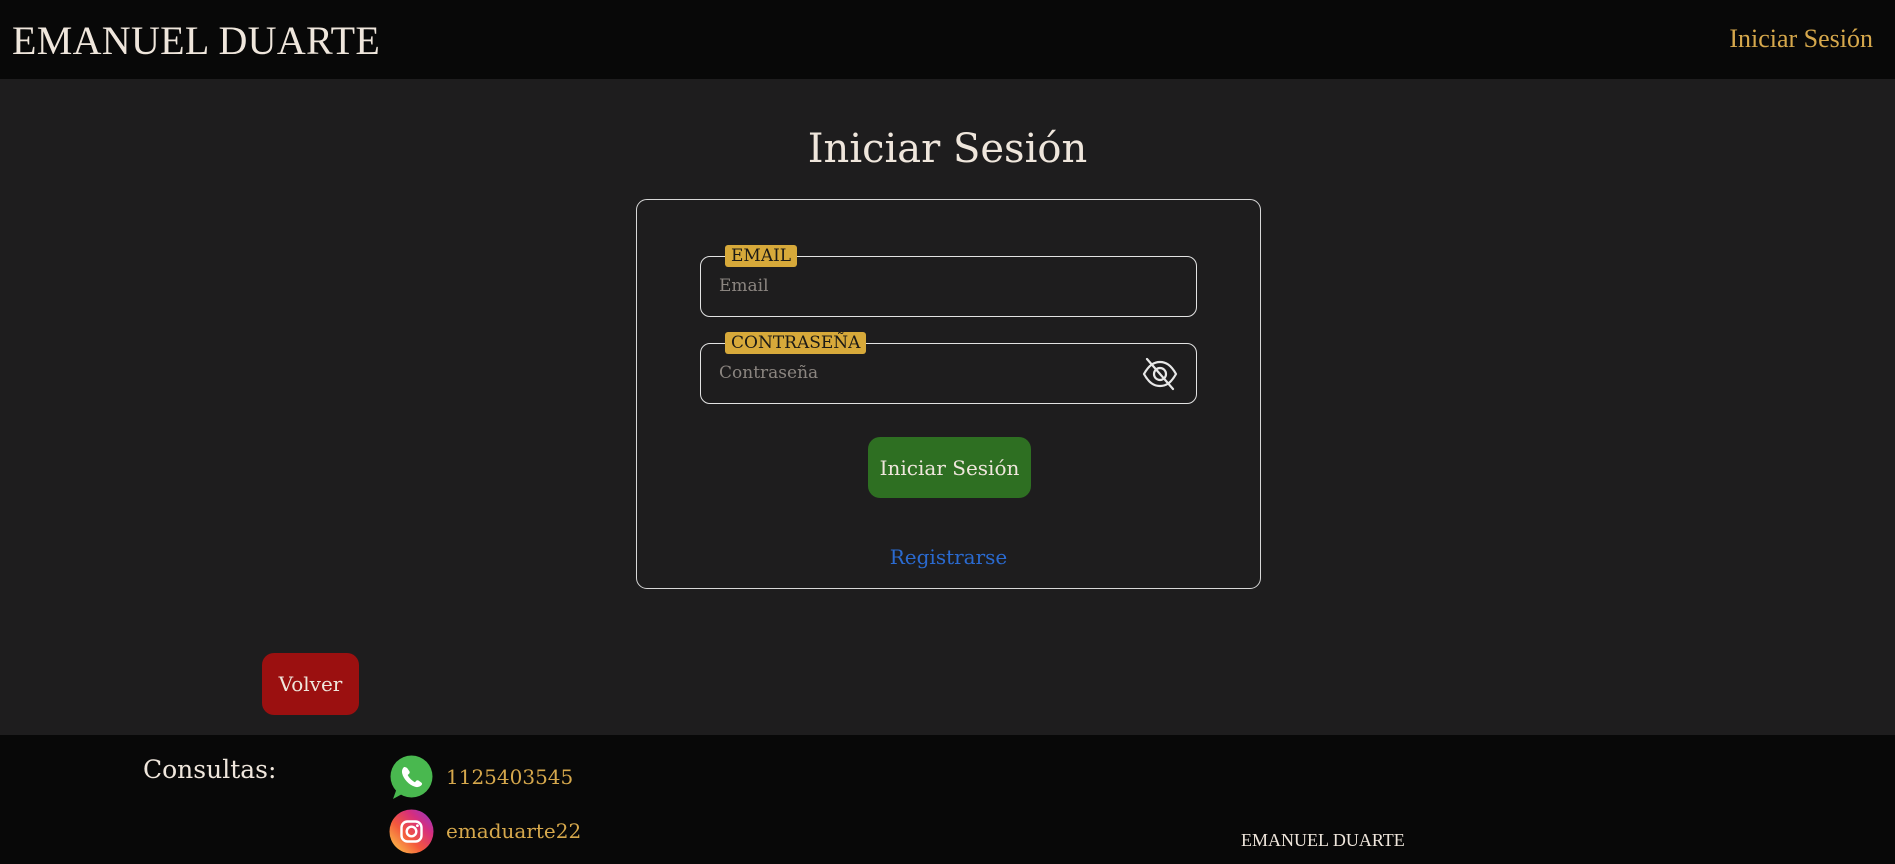 The height and width of the screenshot is (864, 1895). I want to click on whatsapp-number: 1125403545, so click(509, 777).